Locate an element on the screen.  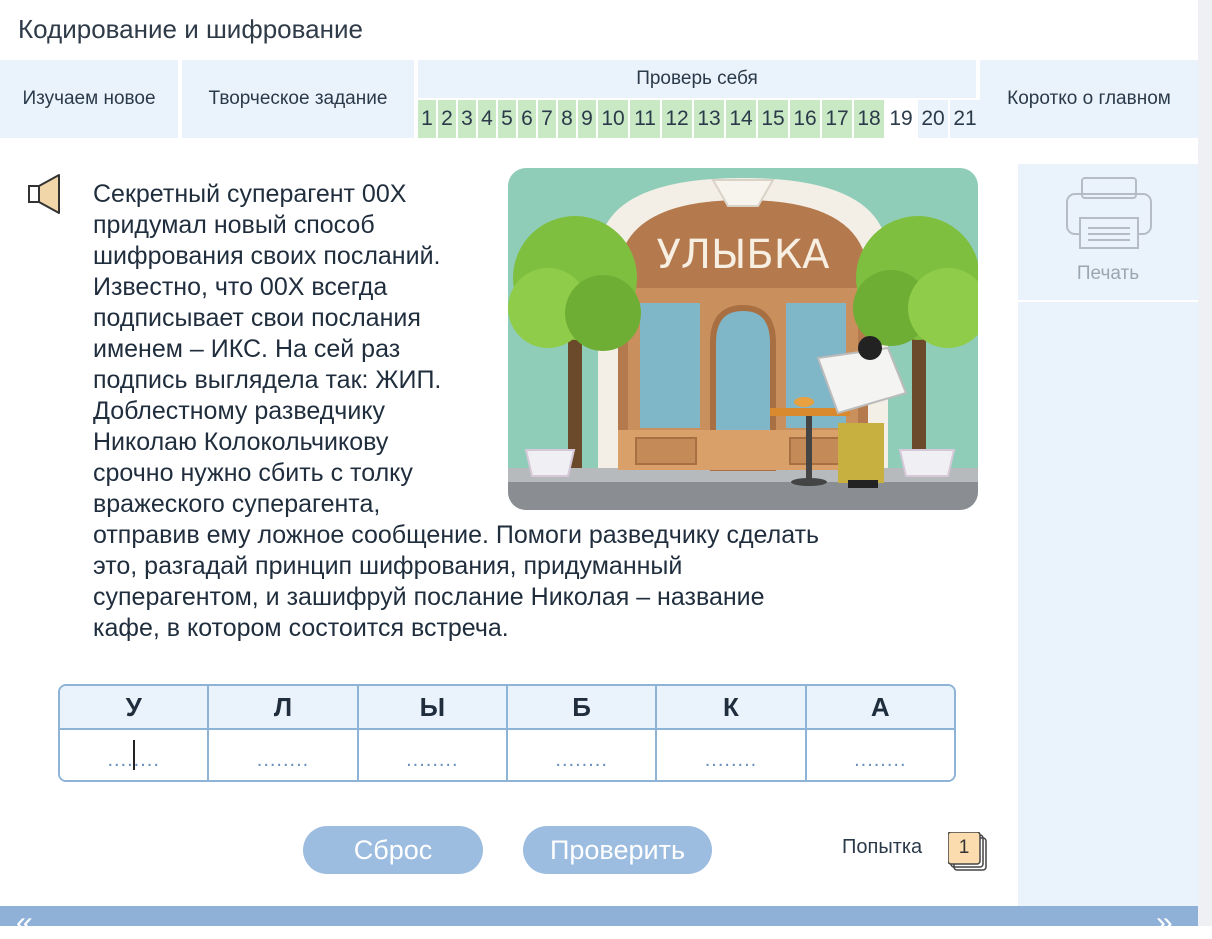
attempt-counter: 1 is located at coordinates (967, 851).